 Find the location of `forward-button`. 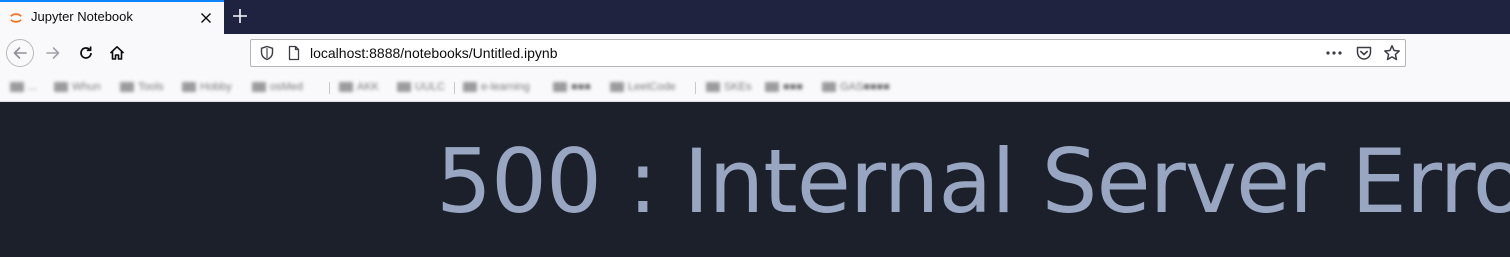

forward-button is located at coordinates (53, 53).